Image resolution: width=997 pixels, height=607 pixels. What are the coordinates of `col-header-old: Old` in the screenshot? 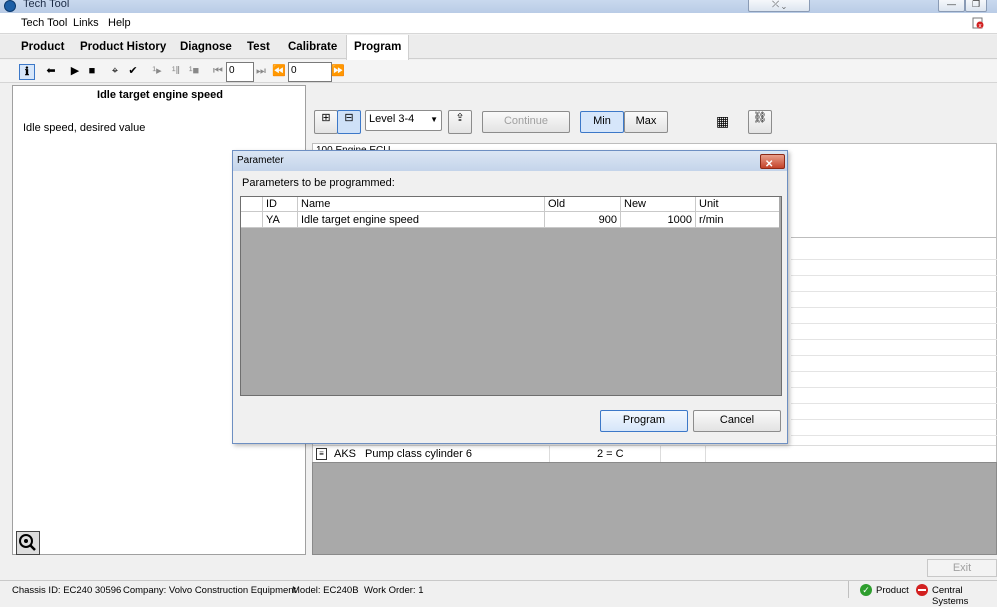 It's located at (583, 204).